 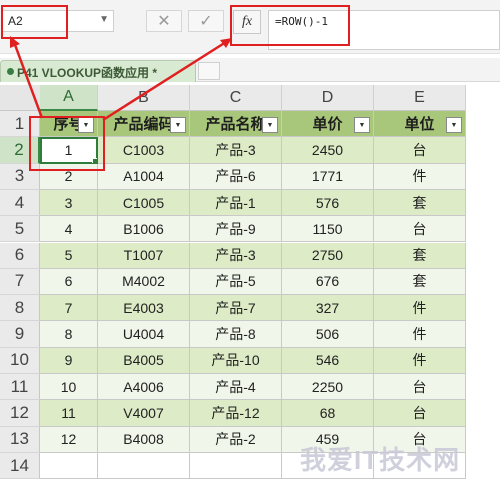 What do you see at coordinates (144, 360) in the screenshot?
I see `table-cell: B4005` at bounding box center [144, 360].